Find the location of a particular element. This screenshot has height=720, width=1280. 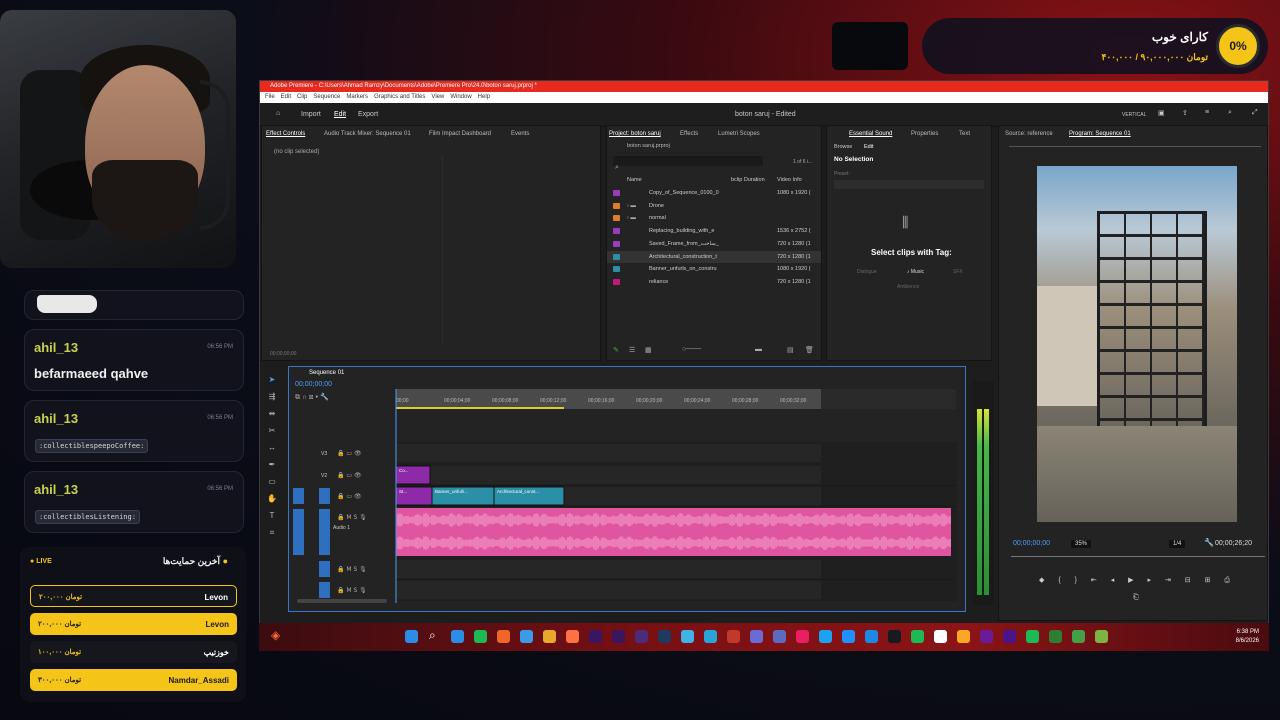

wrench-icon: 🔧 is located at coordinates (1209, 542).